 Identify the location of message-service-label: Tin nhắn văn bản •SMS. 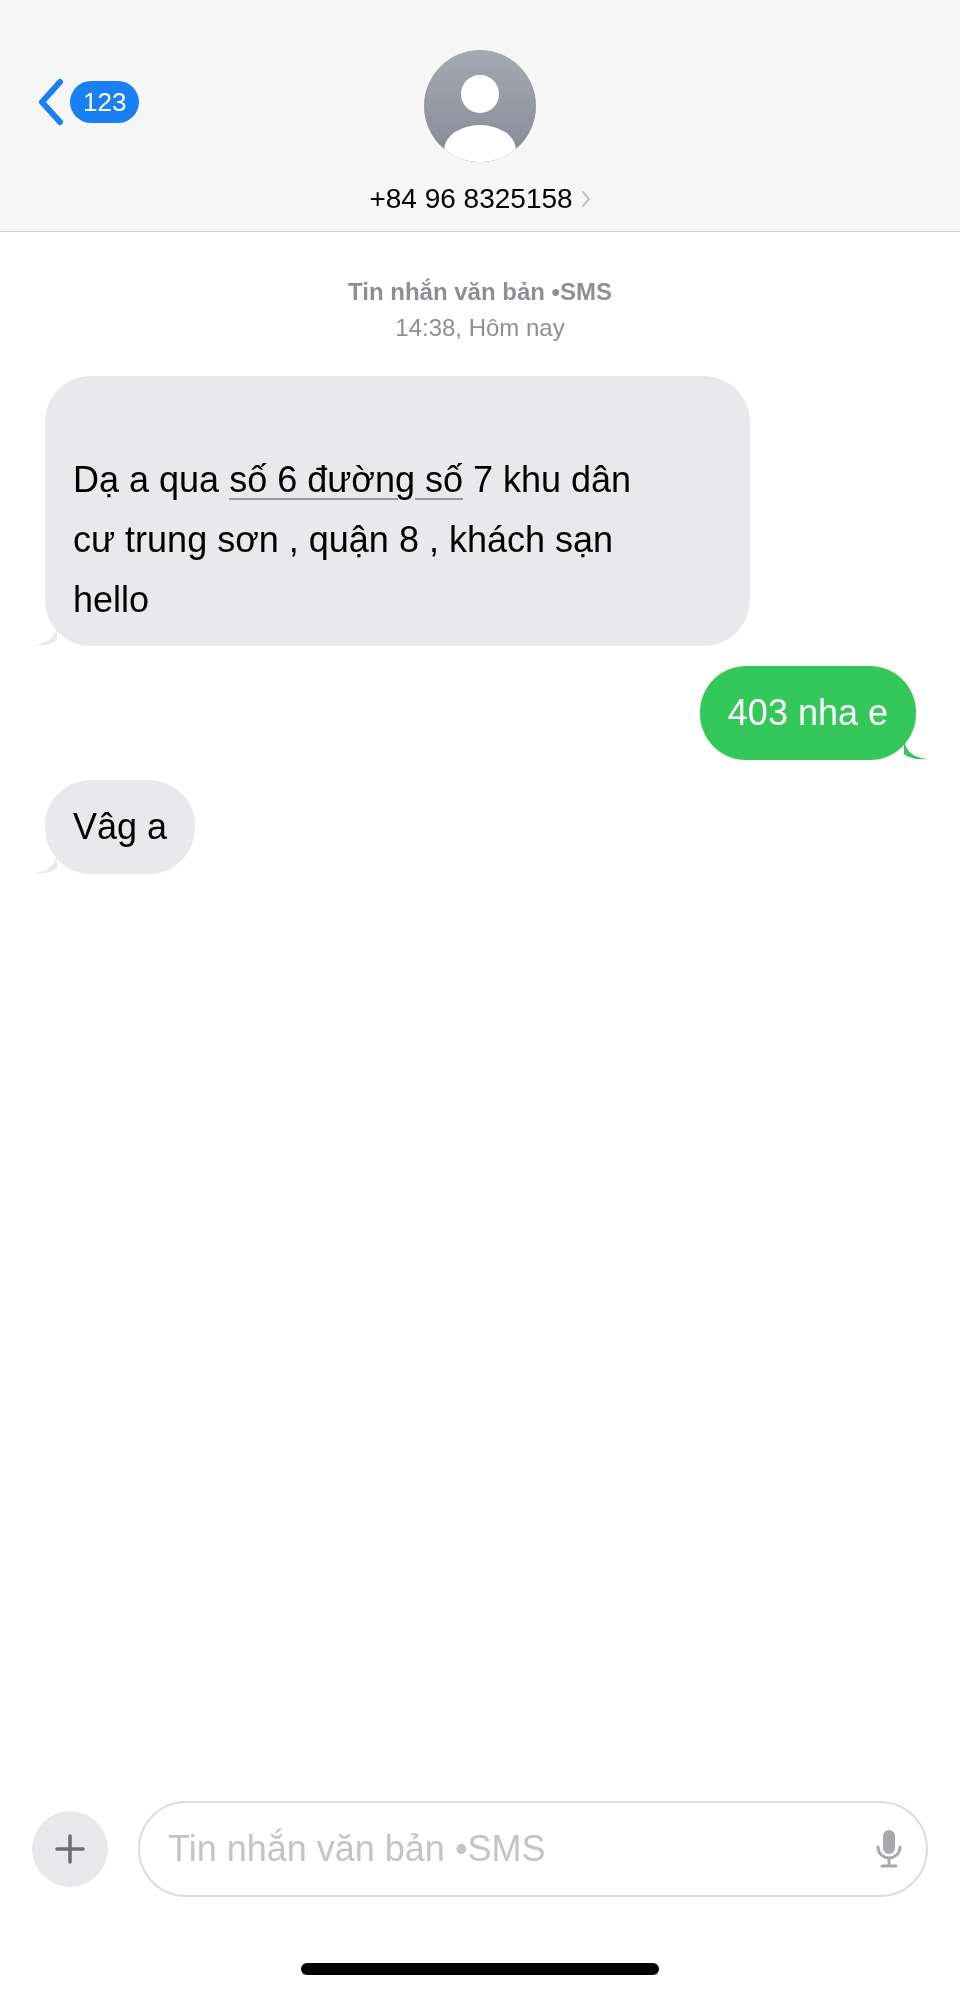
(480, 292).